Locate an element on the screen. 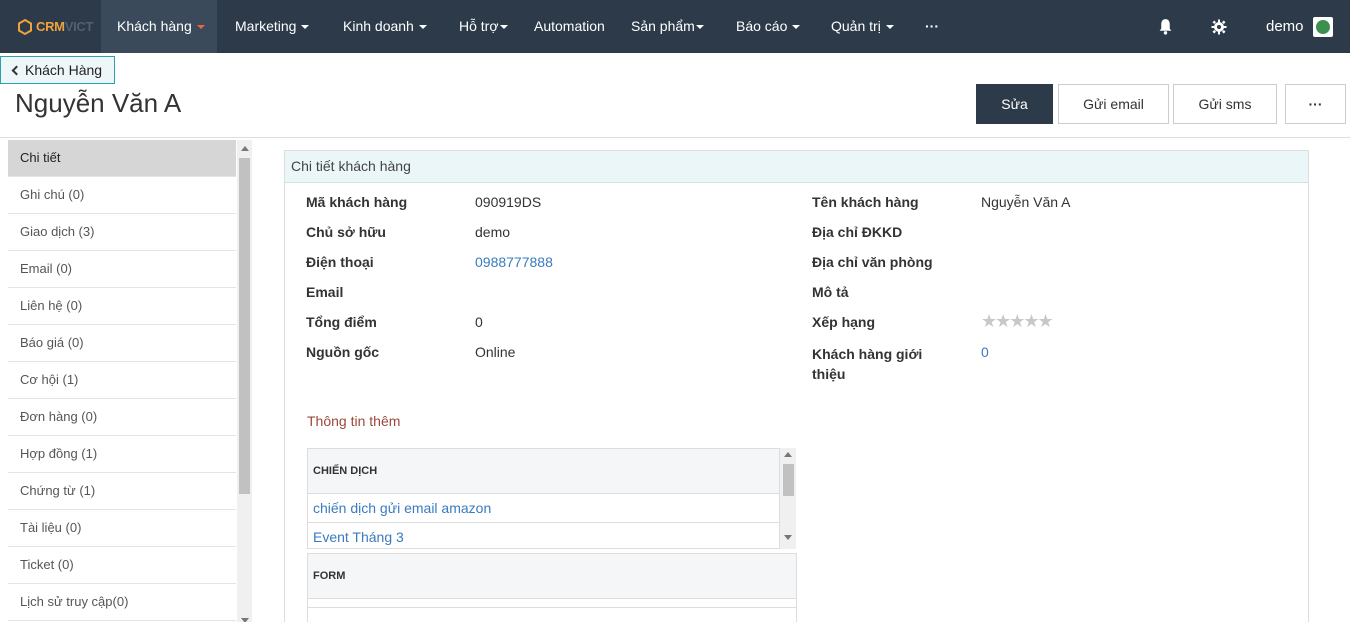 The height and width of the screenshot is (622, 1350). nav-label: Quản trị is located at coordinates (856, 26).